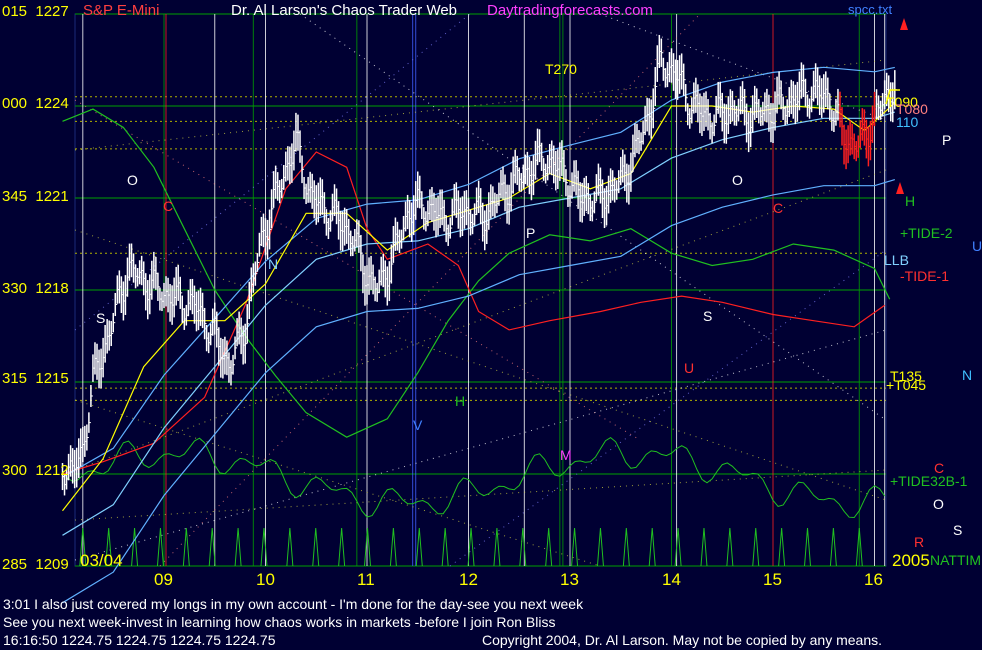  Describe the element at coordinates (35, 378) in the screenshot. I see `y-label-1215: 315 1215` at that location.